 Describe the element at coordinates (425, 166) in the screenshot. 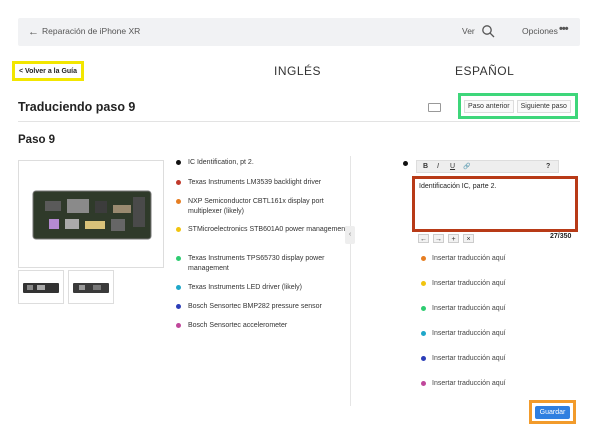

I see `bold-button: B` at that location.